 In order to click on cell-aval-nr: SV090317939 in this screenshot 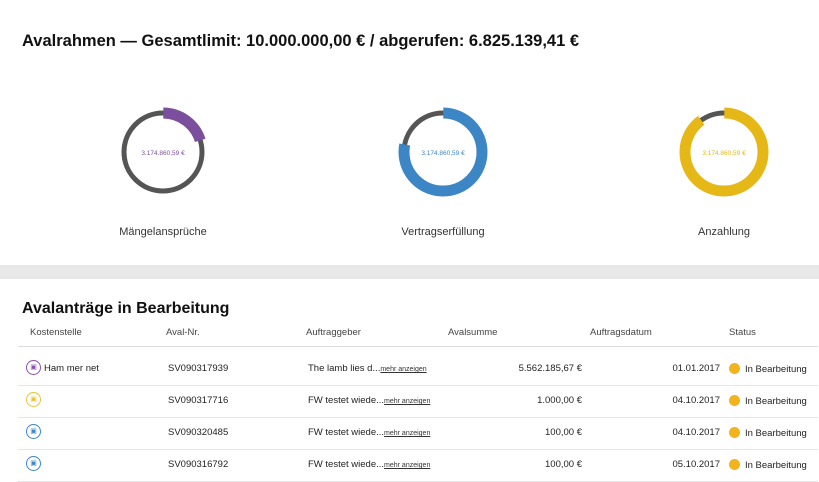, I will do `click(198, 368)`.